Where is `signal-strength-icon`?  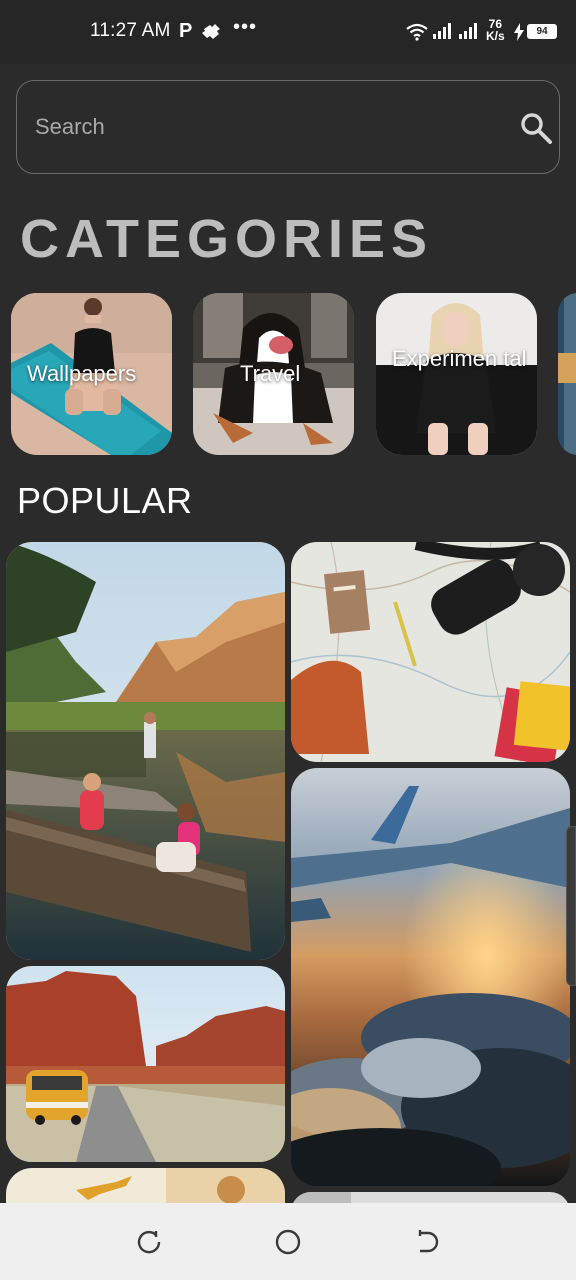
signal-strength-icon is located at coordinates (442, 31).